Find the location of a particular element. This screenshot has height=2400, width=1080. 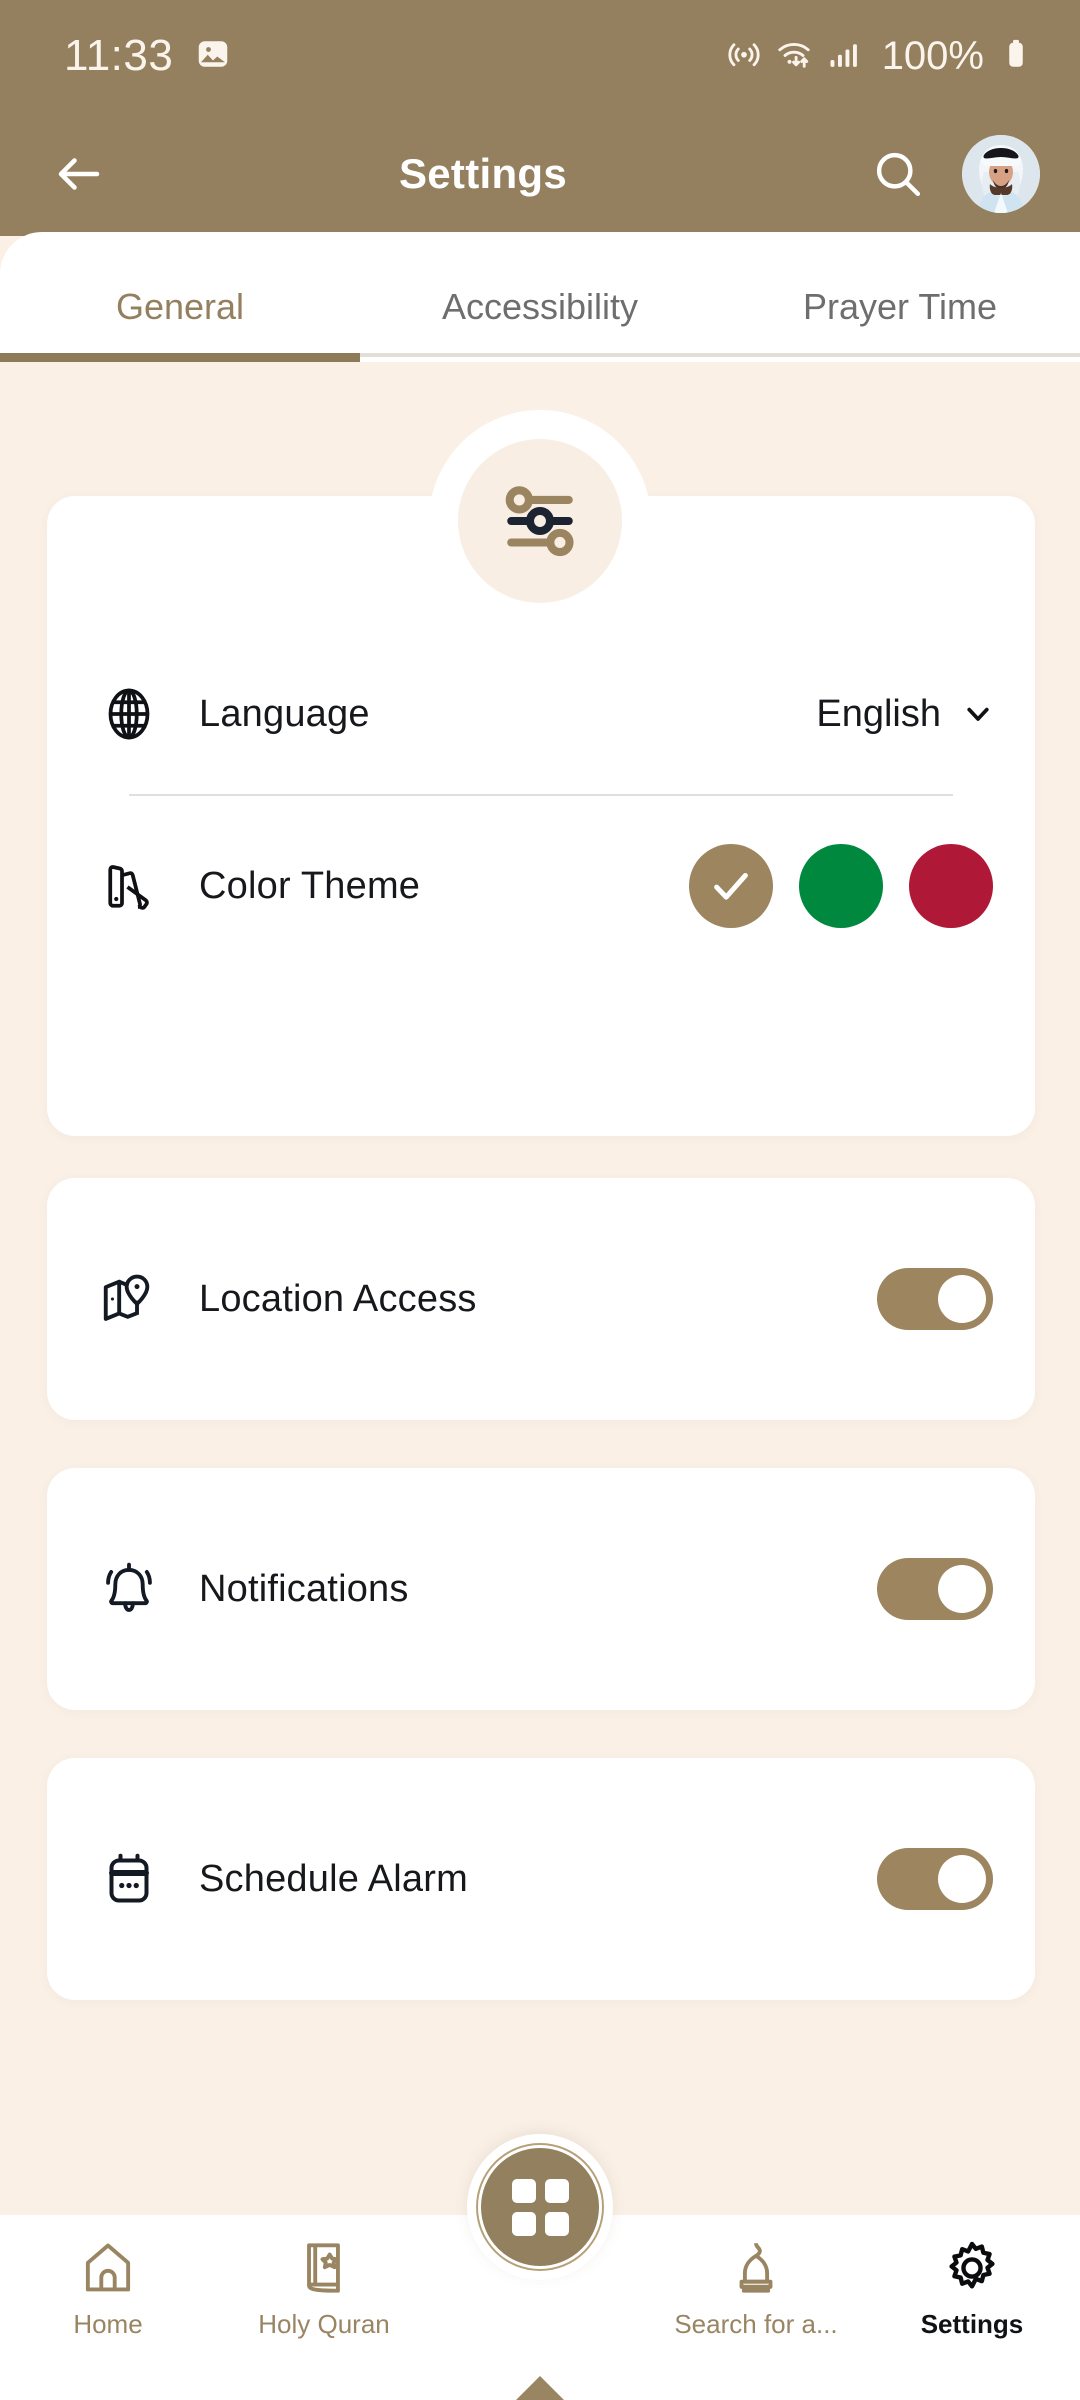

bell-icon is located at coordinates (129, 1589).